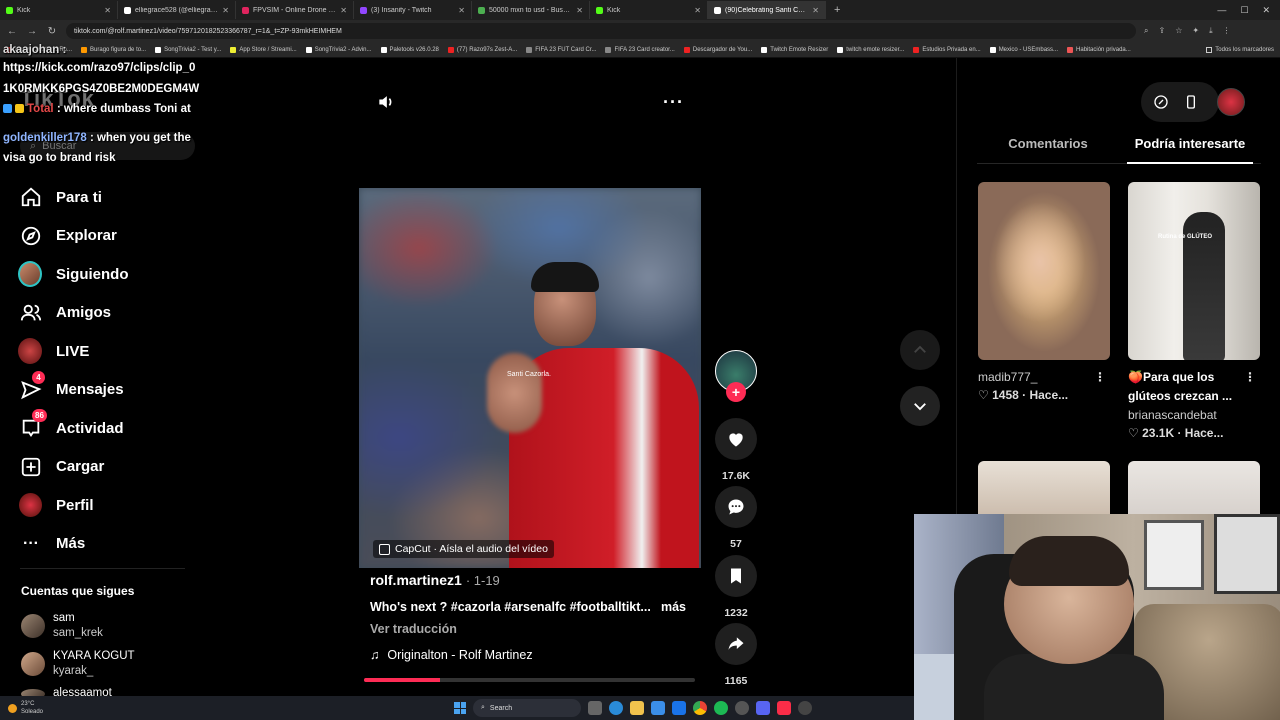 Image resolution: width=1280 pixels, height=720 pixels. I want to click on nav-item-para-ti: Para ti, so click(105, 197).